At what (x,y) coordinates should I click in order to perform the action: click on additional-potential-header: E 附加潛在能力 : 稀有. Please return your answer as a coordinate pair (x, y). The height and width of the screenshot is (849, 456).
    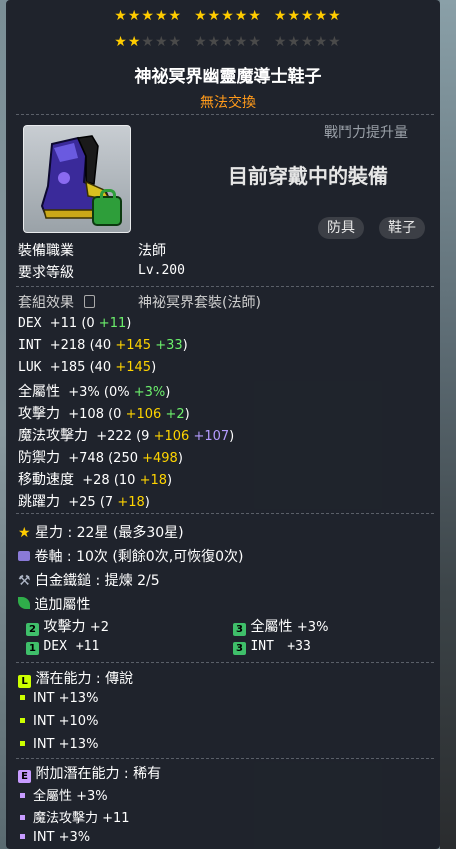
    Looking at the image, I should click on (89, 773).